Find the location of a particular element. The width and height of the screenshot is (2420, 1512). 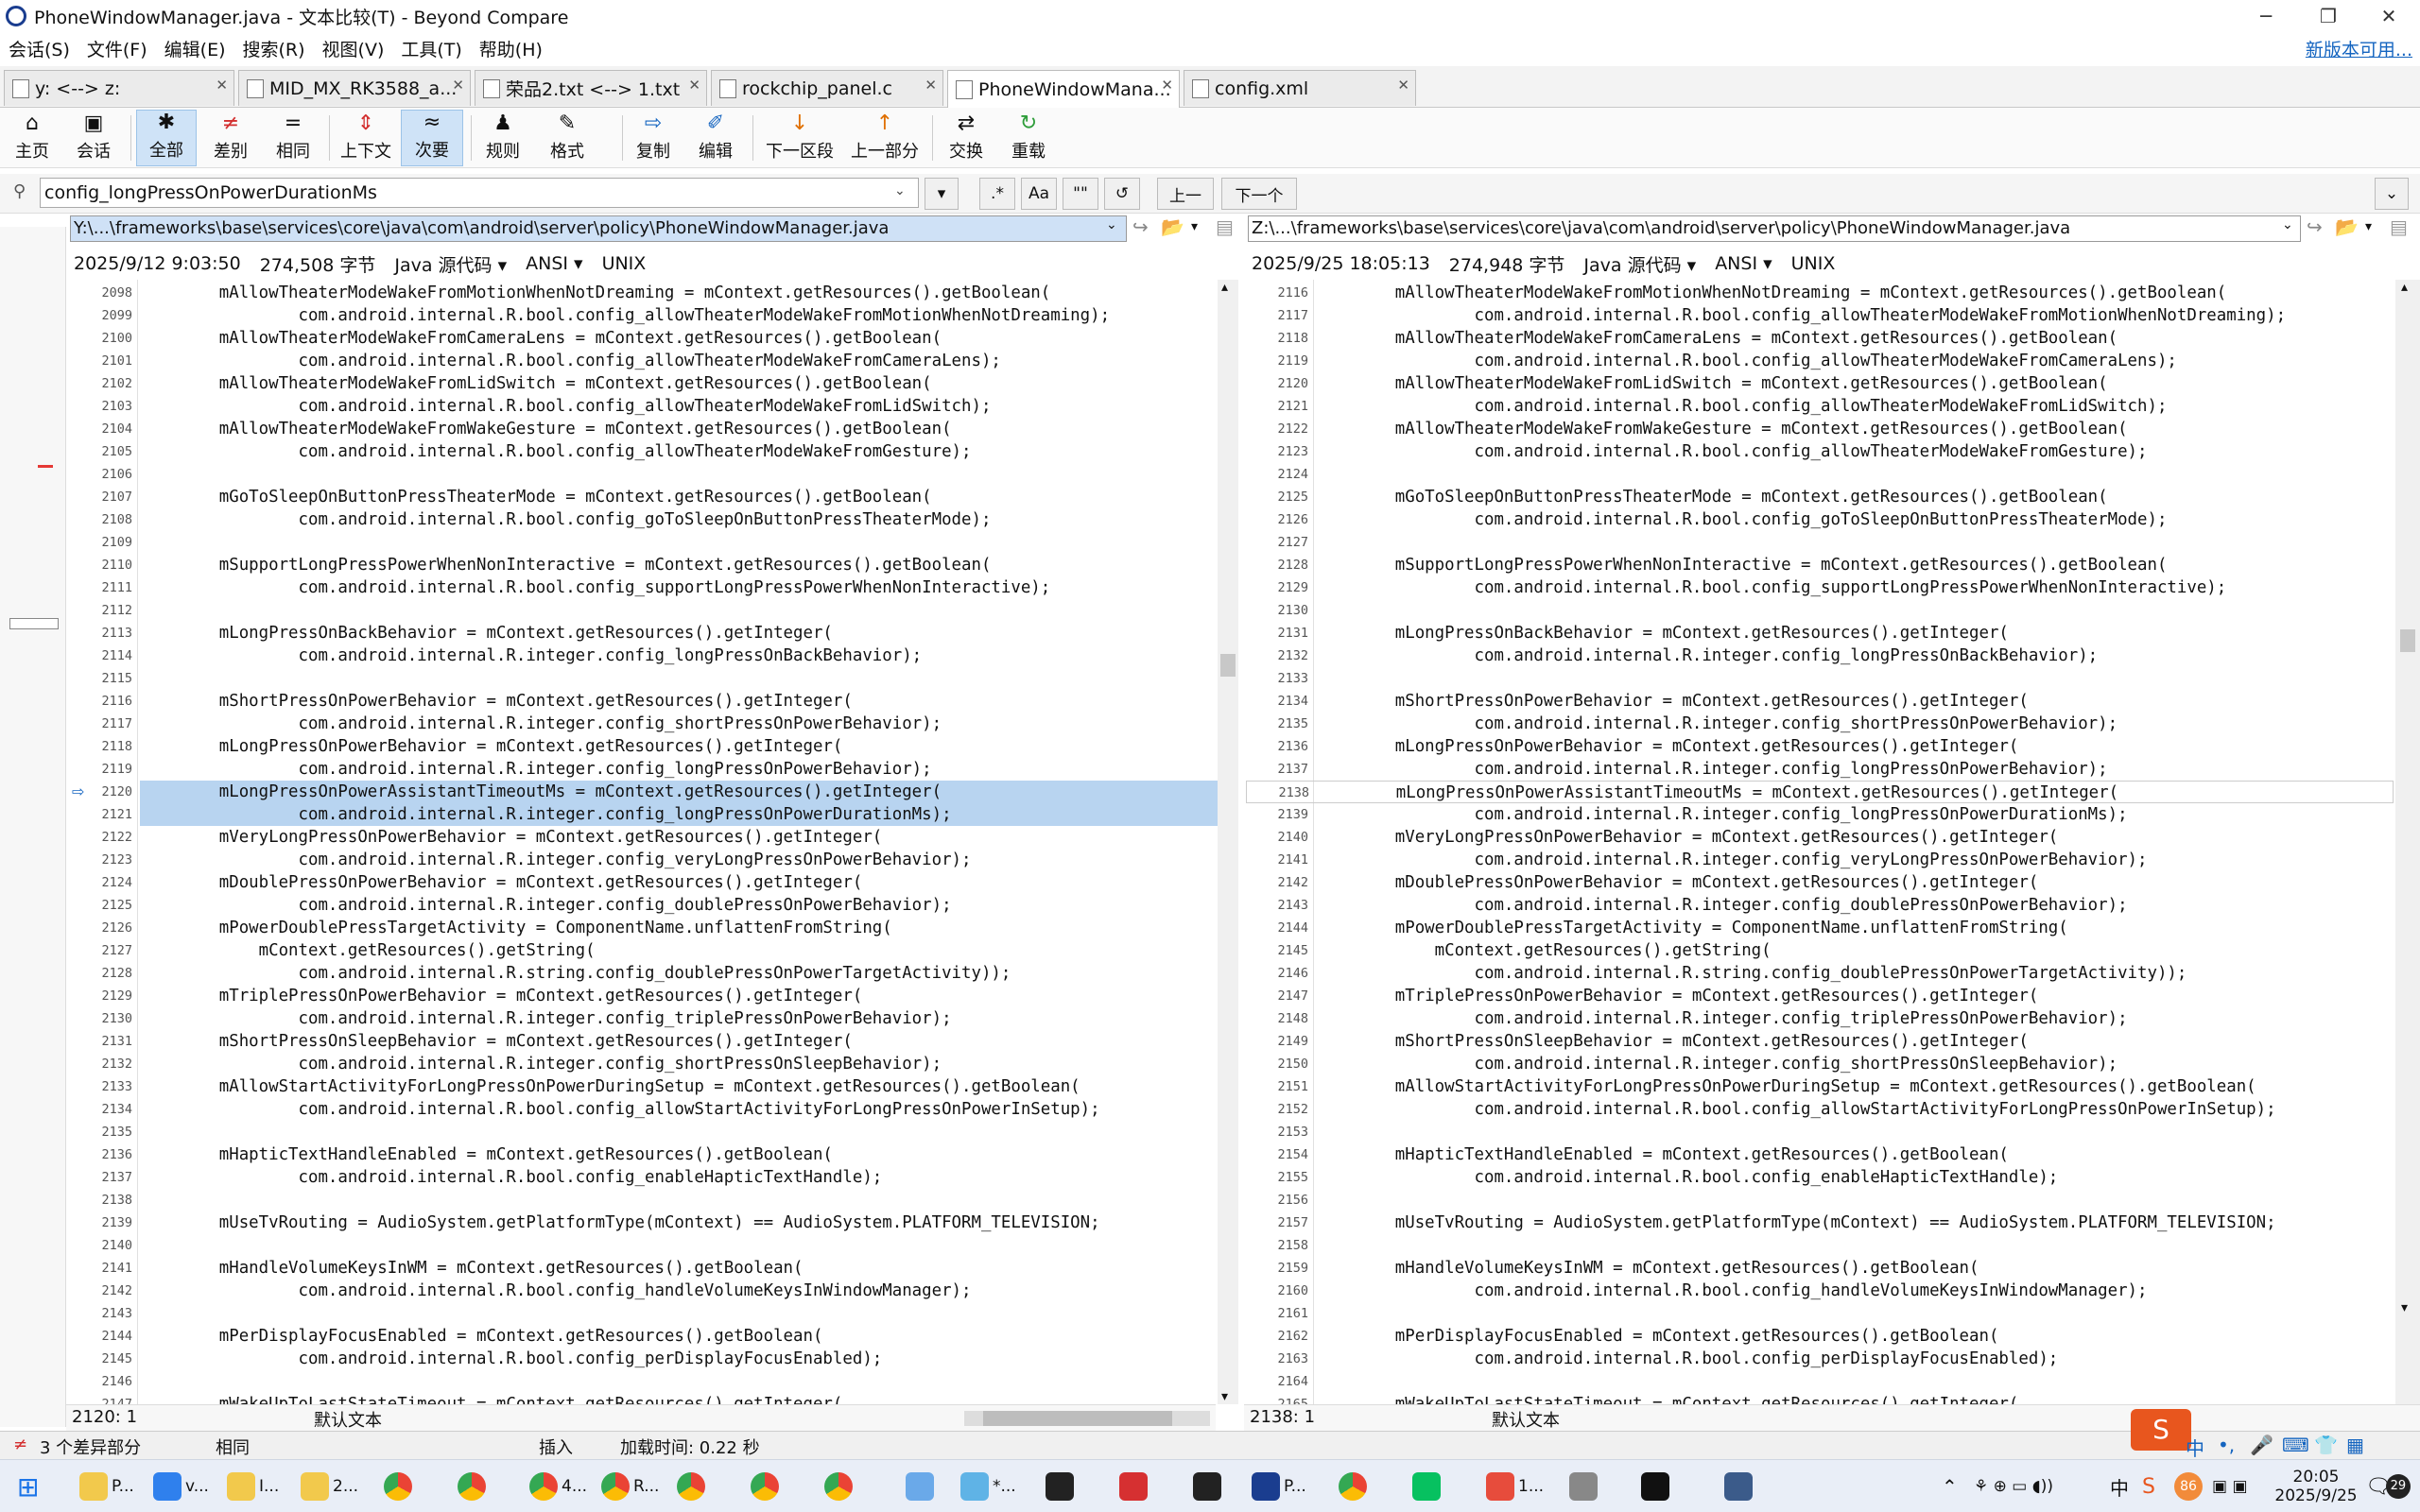

right-vertical-scrollbar: ▴ ▾ is located at coordinates (2408, 842).